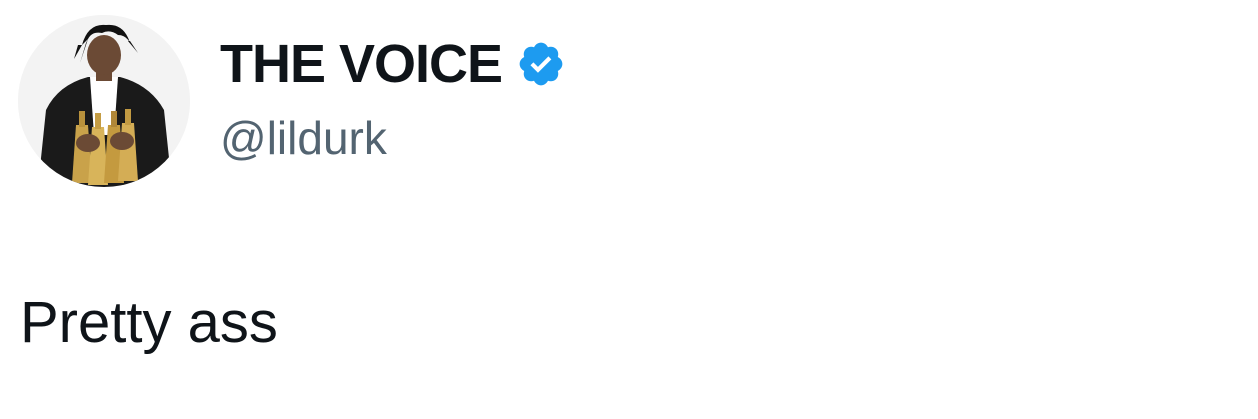 The width and height of the screenshot is (1258, 419). What do you see at coordinates (361, 64) in the screenshot?
I see `author-display-name: THE VOICE` at bounding box center [361, 64].